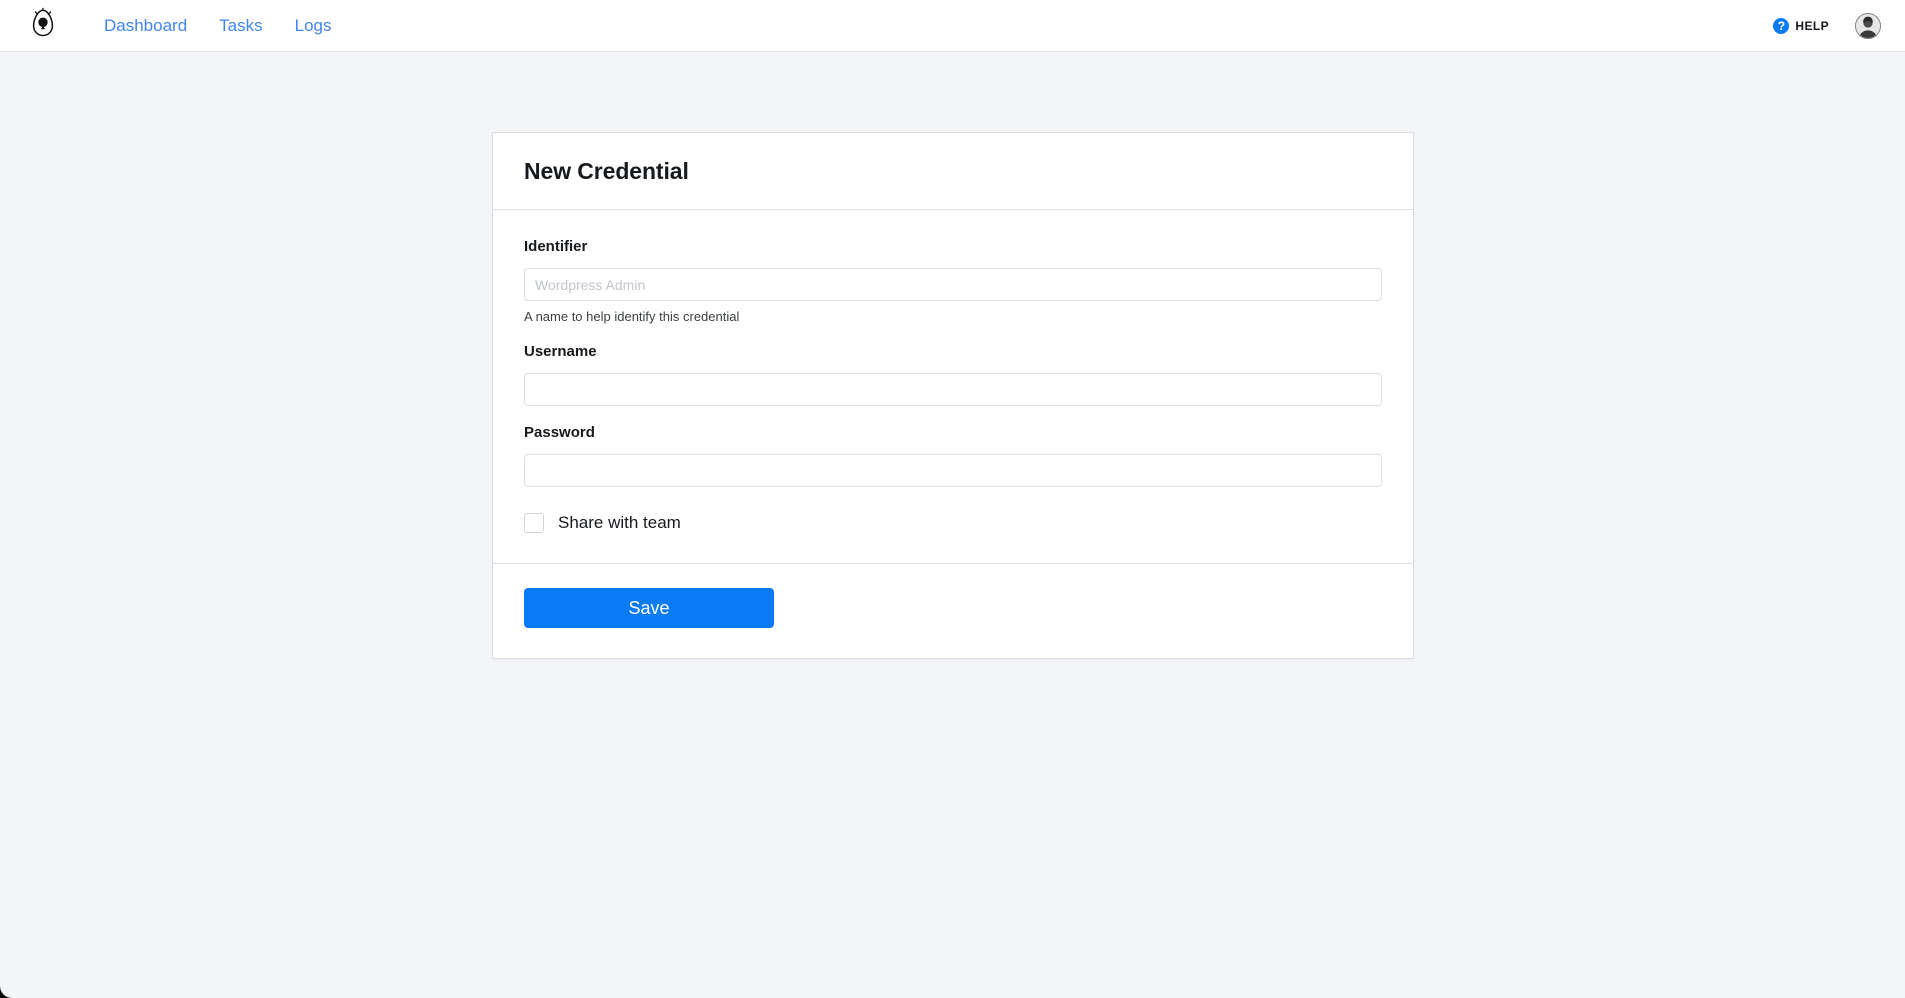  I want to click on page-title: New Credential, so click(606, 171).